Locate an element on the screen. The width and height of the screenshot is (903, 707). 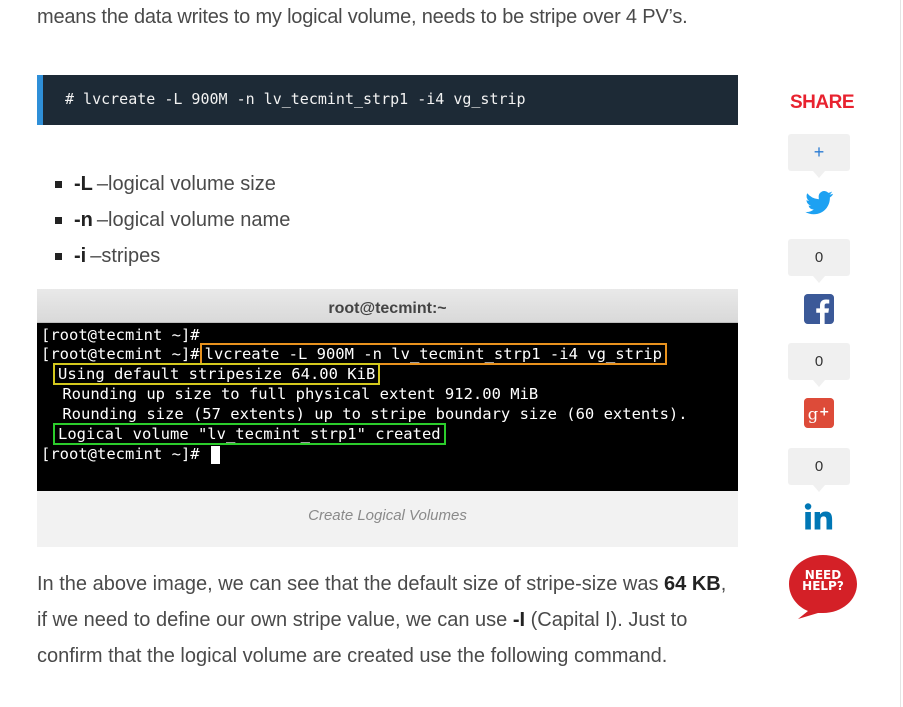
list-item: -n –logical volume name is located at coordinates (172, 220).